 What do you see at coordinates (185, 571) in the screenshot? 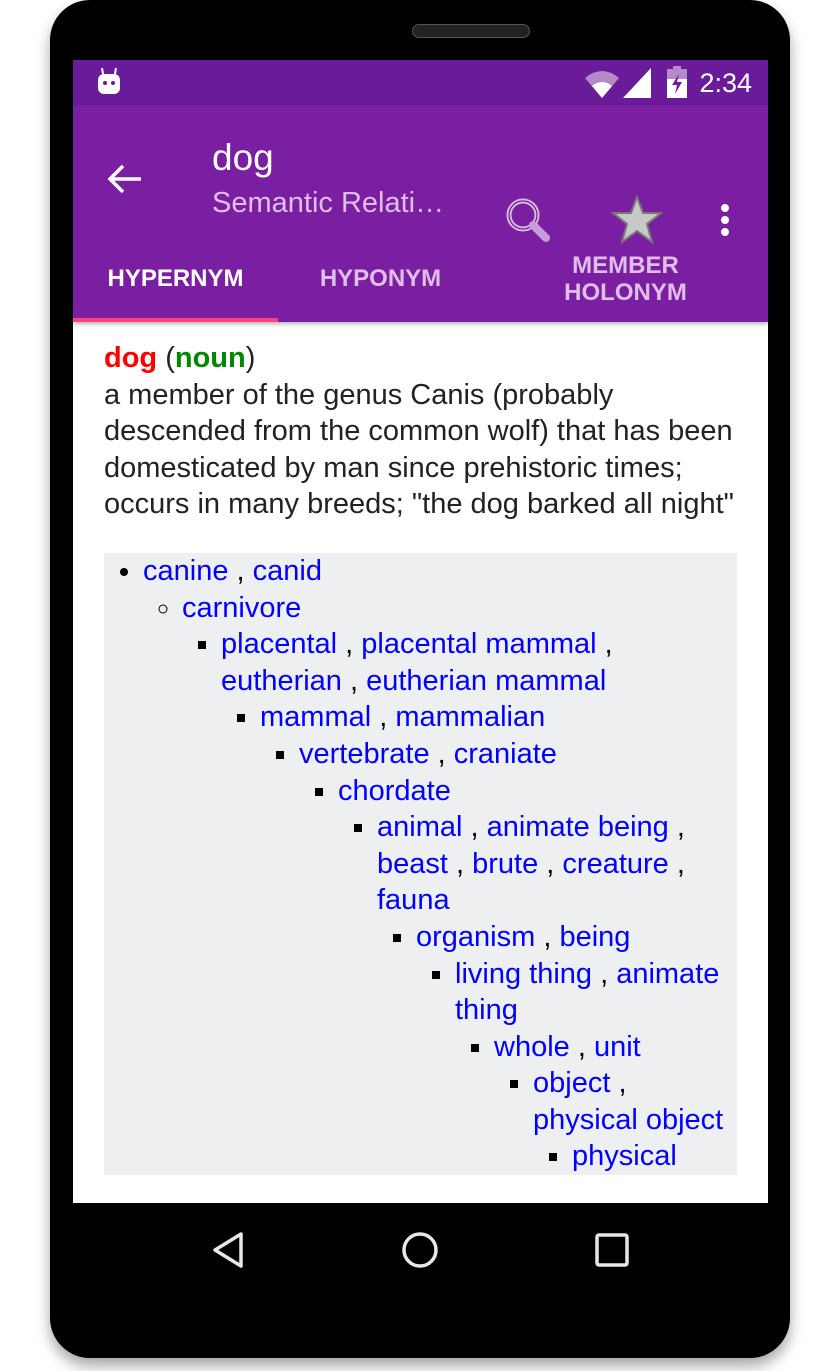
I see `term-link: canine` at bounding box center [185, 571].